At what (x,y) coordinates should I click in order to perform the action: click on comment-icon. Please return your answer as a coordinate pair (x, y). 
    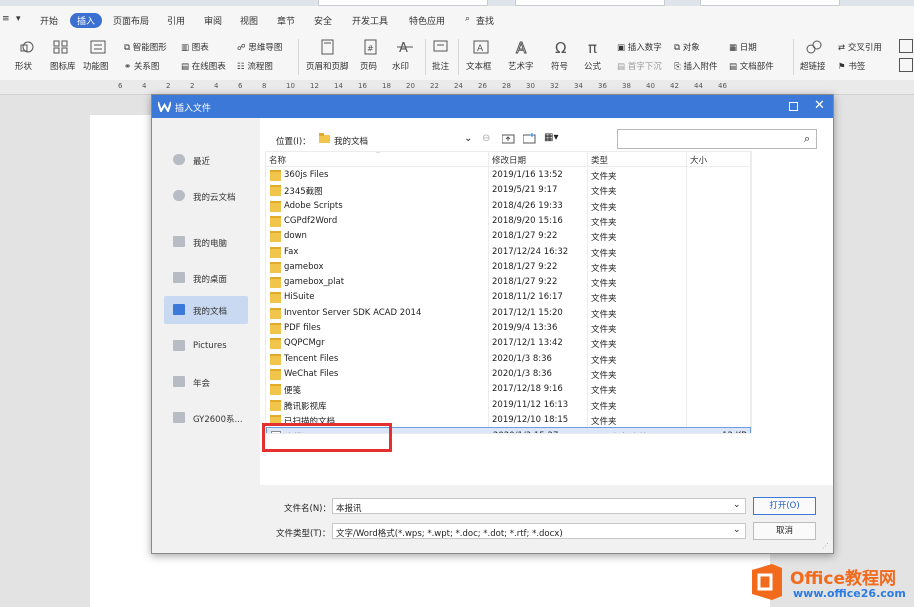
    Looking at the image, I should click on (441, 47).